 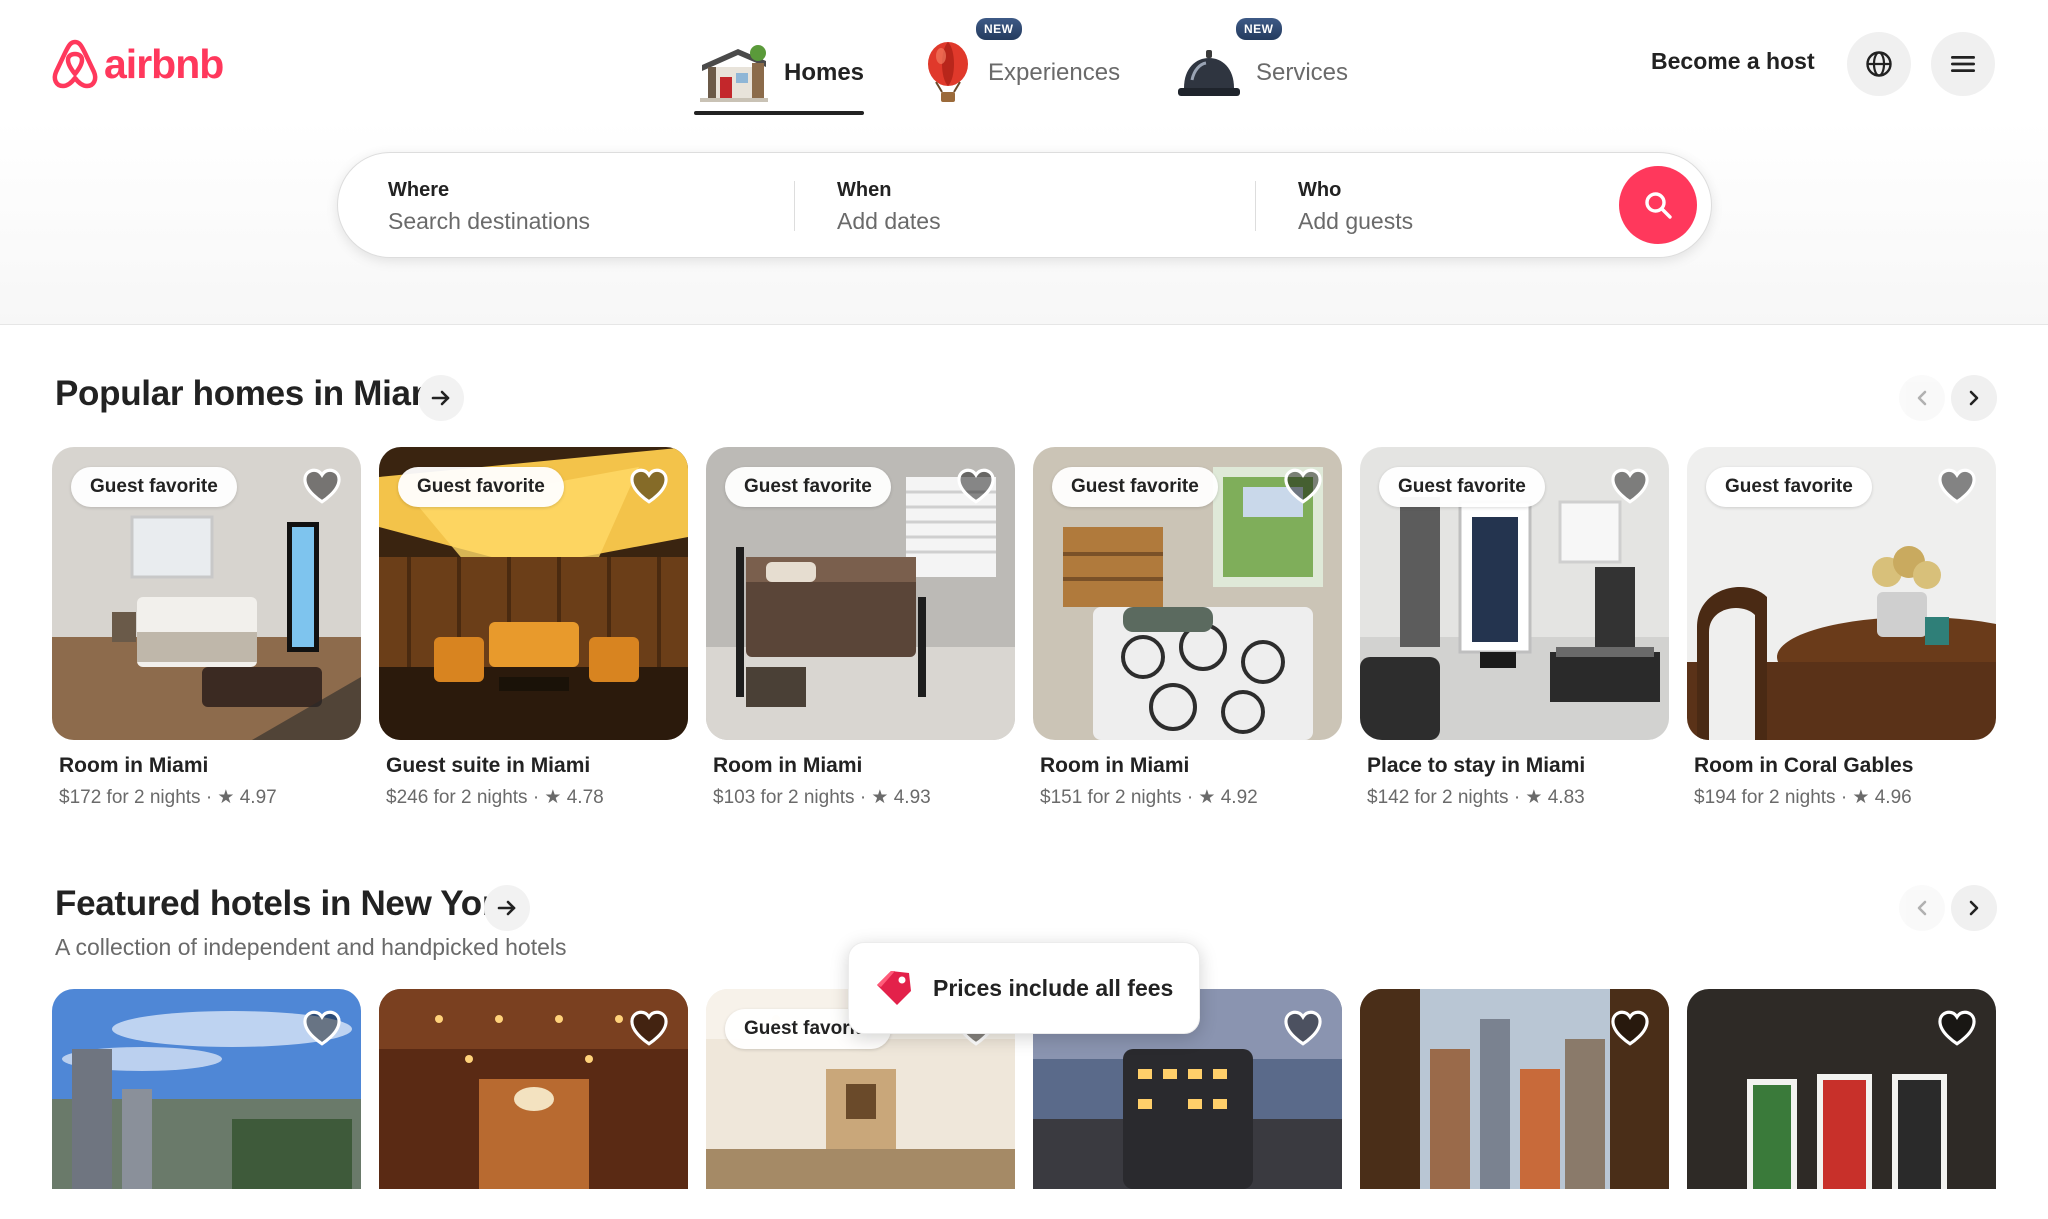 I want to click on search-button, so click(x=1658, y=205).